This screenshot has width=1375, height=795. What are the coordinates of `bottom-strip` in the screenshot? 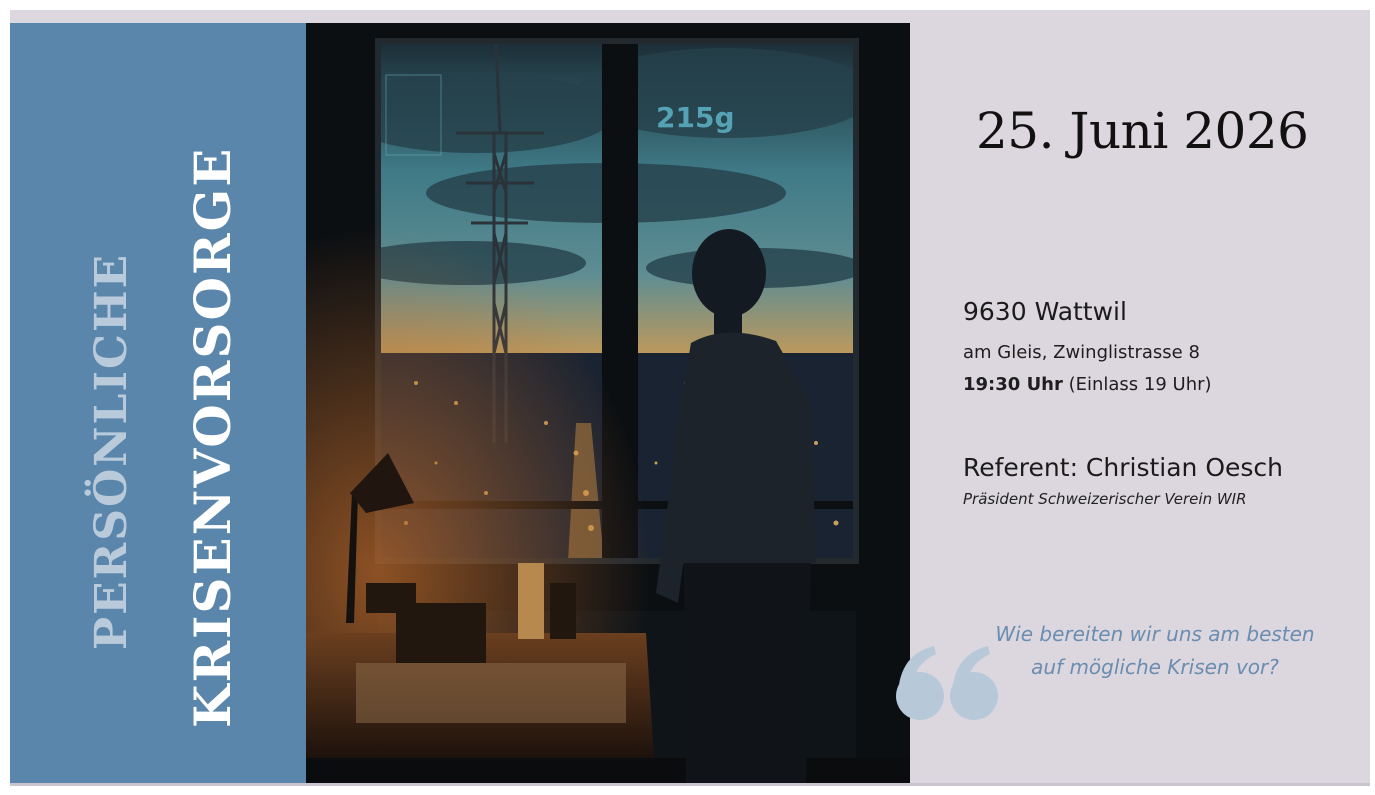 It's located at (690, 784).